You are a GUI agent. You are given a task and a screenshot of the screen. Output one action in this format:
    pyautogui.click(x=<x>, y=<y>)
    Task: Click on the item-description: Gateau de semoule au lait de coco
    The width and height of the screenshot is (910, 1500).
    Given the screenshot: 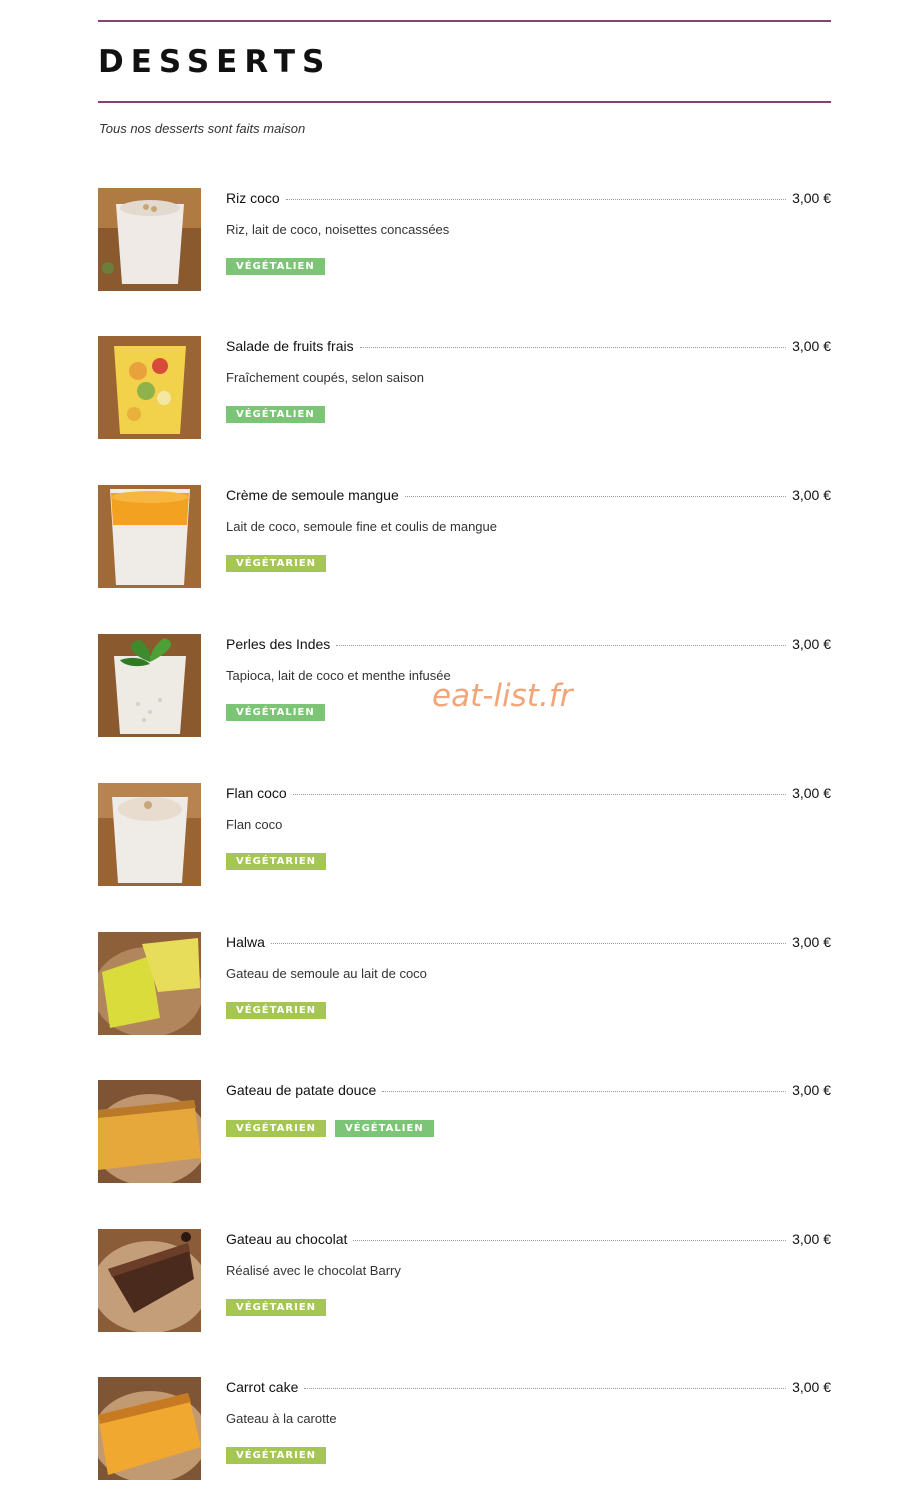 What is the action you would take?
    pyautogui.click(x=326, y=973)
    